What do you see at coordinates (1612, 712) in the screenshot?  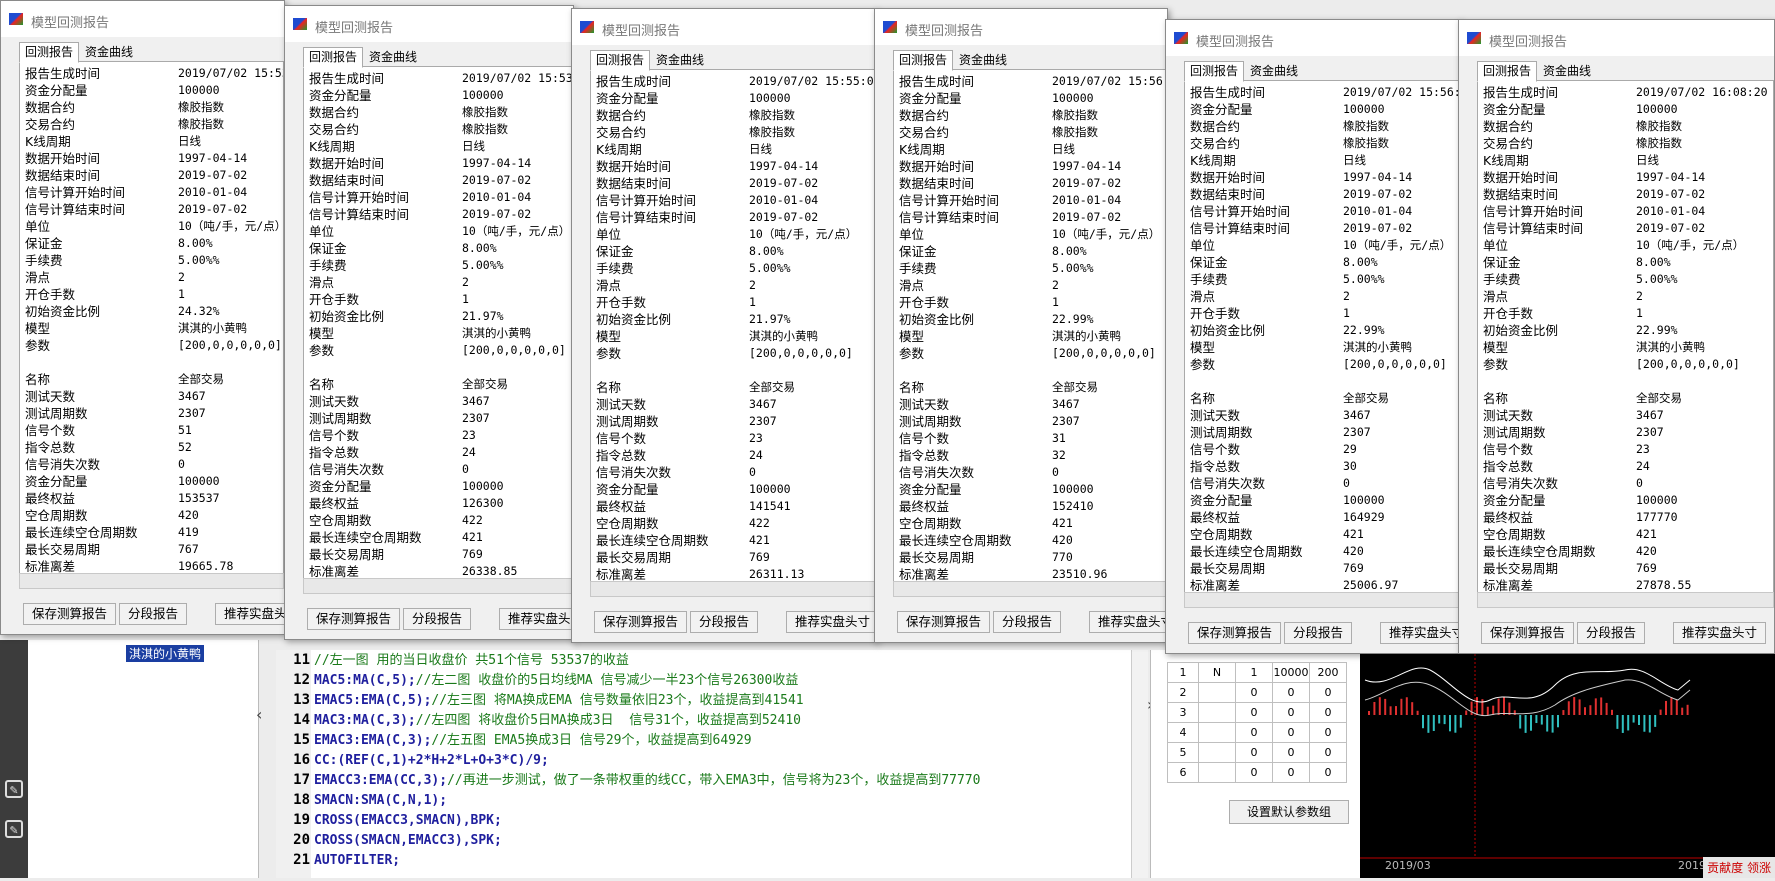 I see `macd-bar` at bounding box center [1612, 712].